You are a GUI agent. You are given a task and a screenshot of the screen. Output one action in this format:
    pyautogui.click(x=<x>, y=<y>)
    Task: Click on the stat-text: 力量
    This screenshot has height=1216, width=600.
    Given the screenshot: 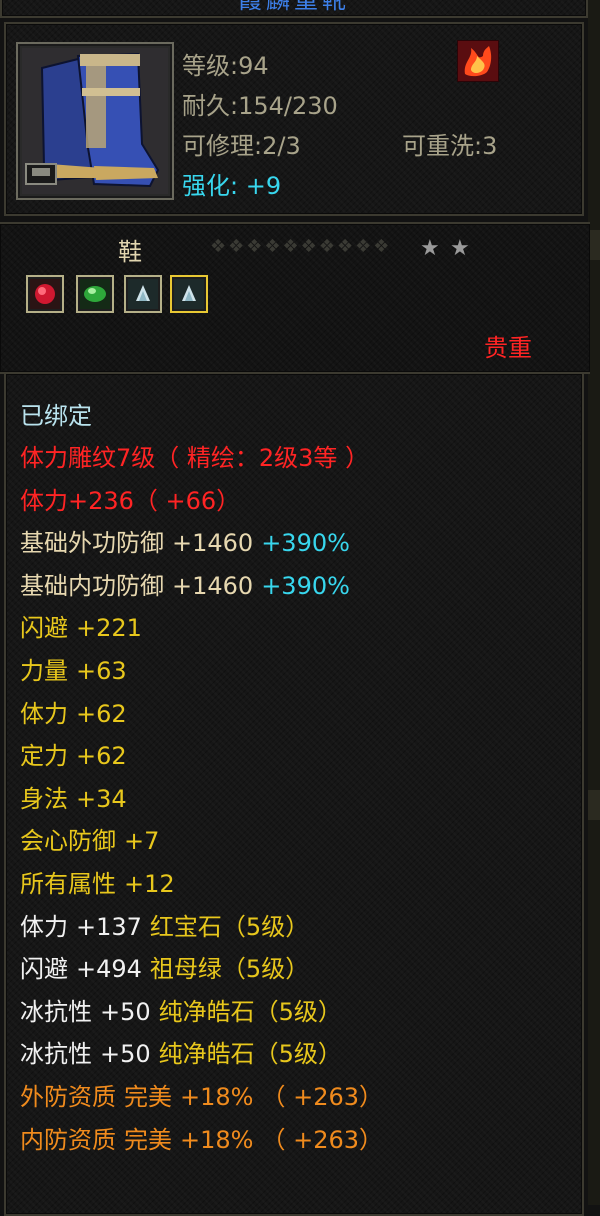 What is the action you would take?
    pyautogui.click(x=44, y=671)
    